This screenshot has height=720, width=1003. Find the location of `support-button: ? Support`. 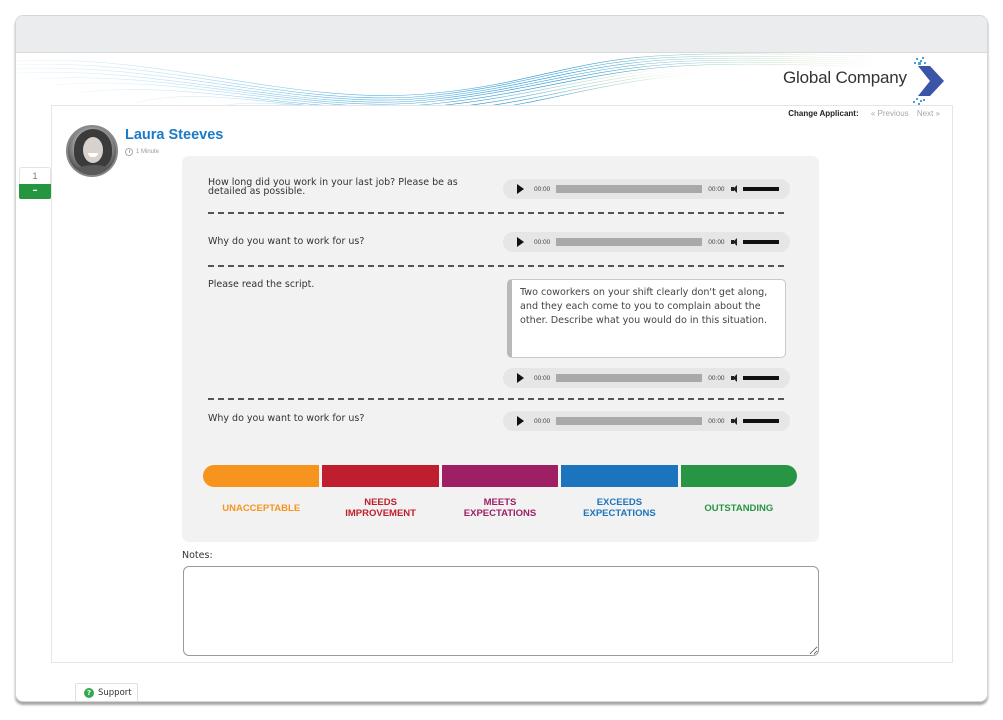

support-button: ? Support is located at coordinates (106, 692).